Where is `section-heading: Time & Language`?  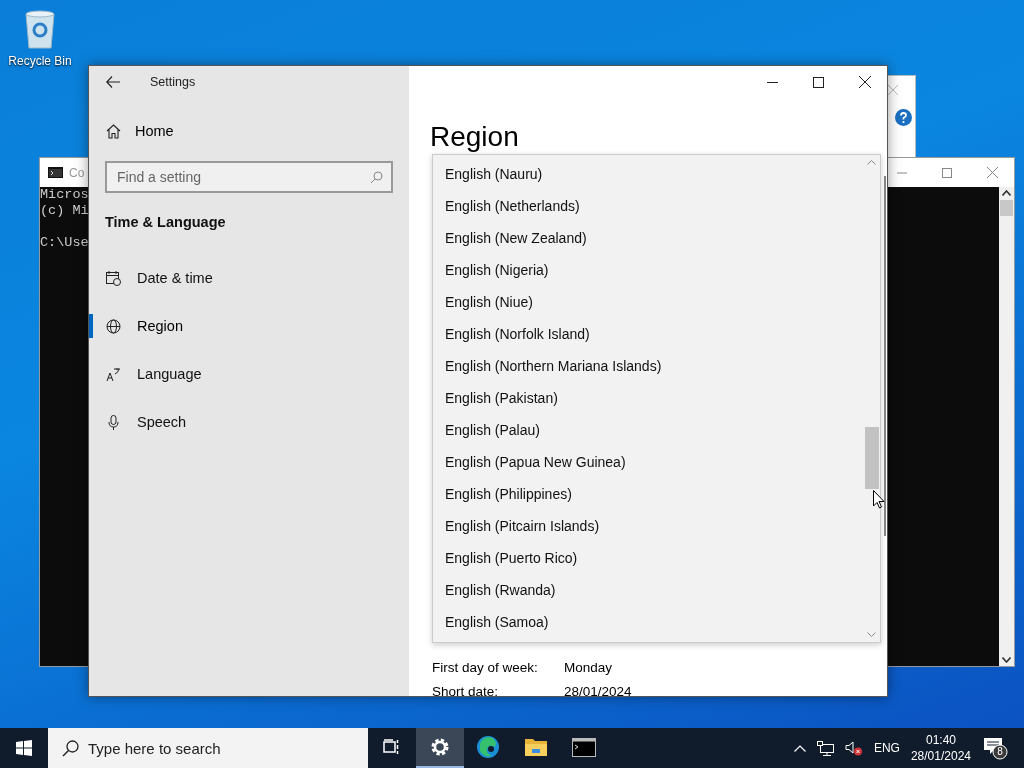
section-heading: Time & Language is located at coordinates (165, 222).